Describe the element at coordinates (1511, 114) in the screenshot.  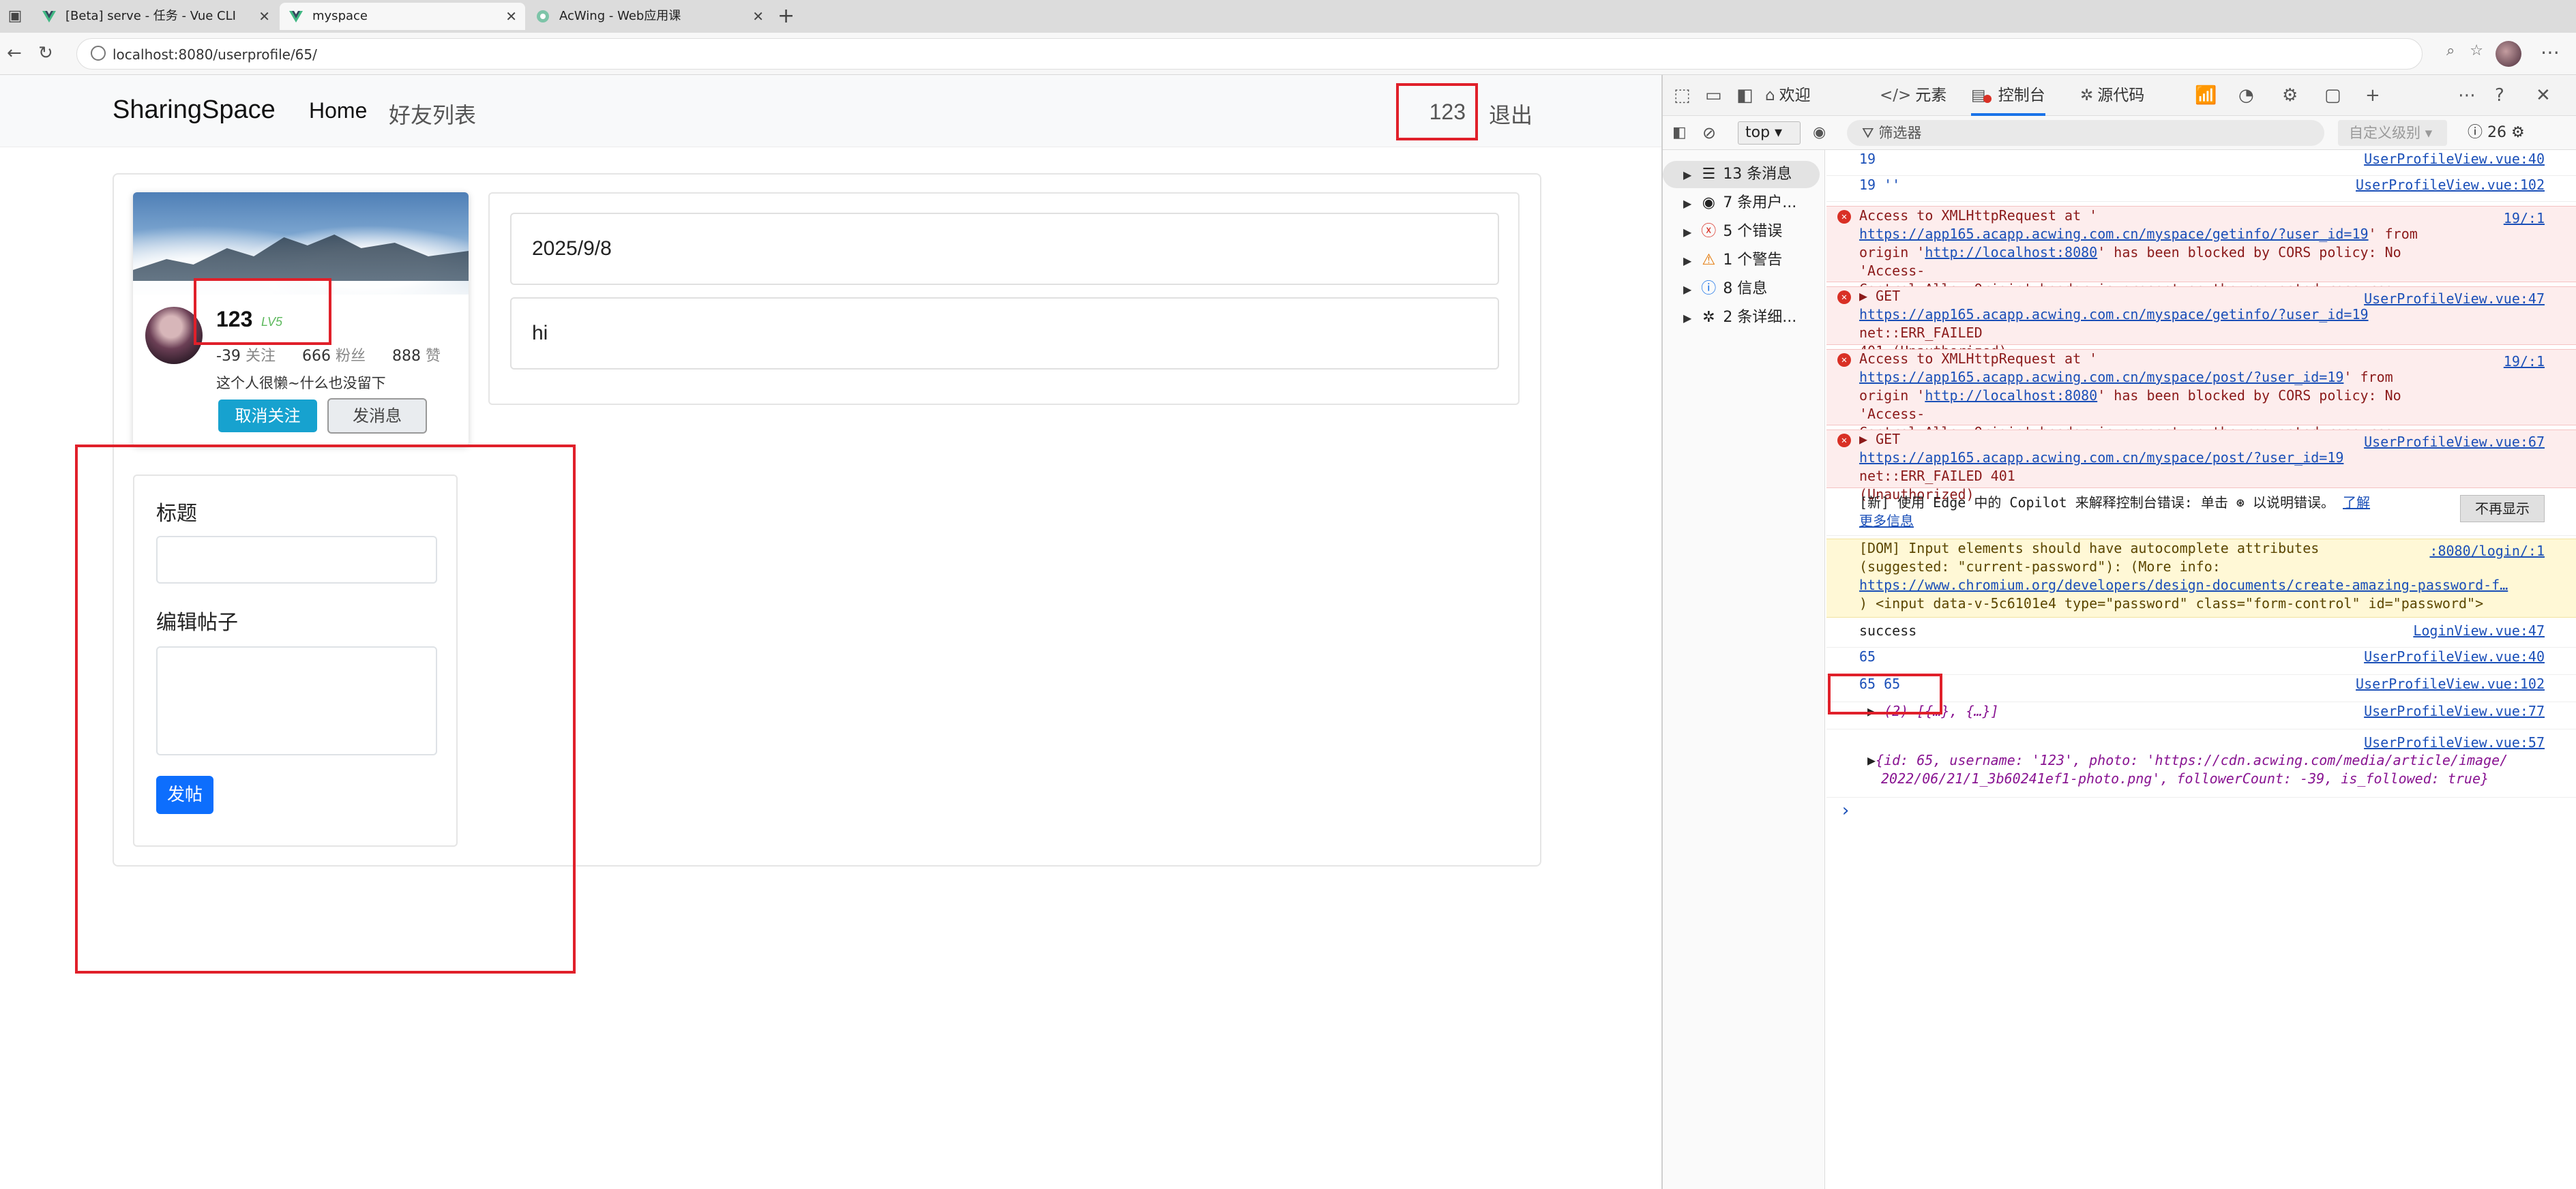
I see `nav-logout-link: 退出` at that location.